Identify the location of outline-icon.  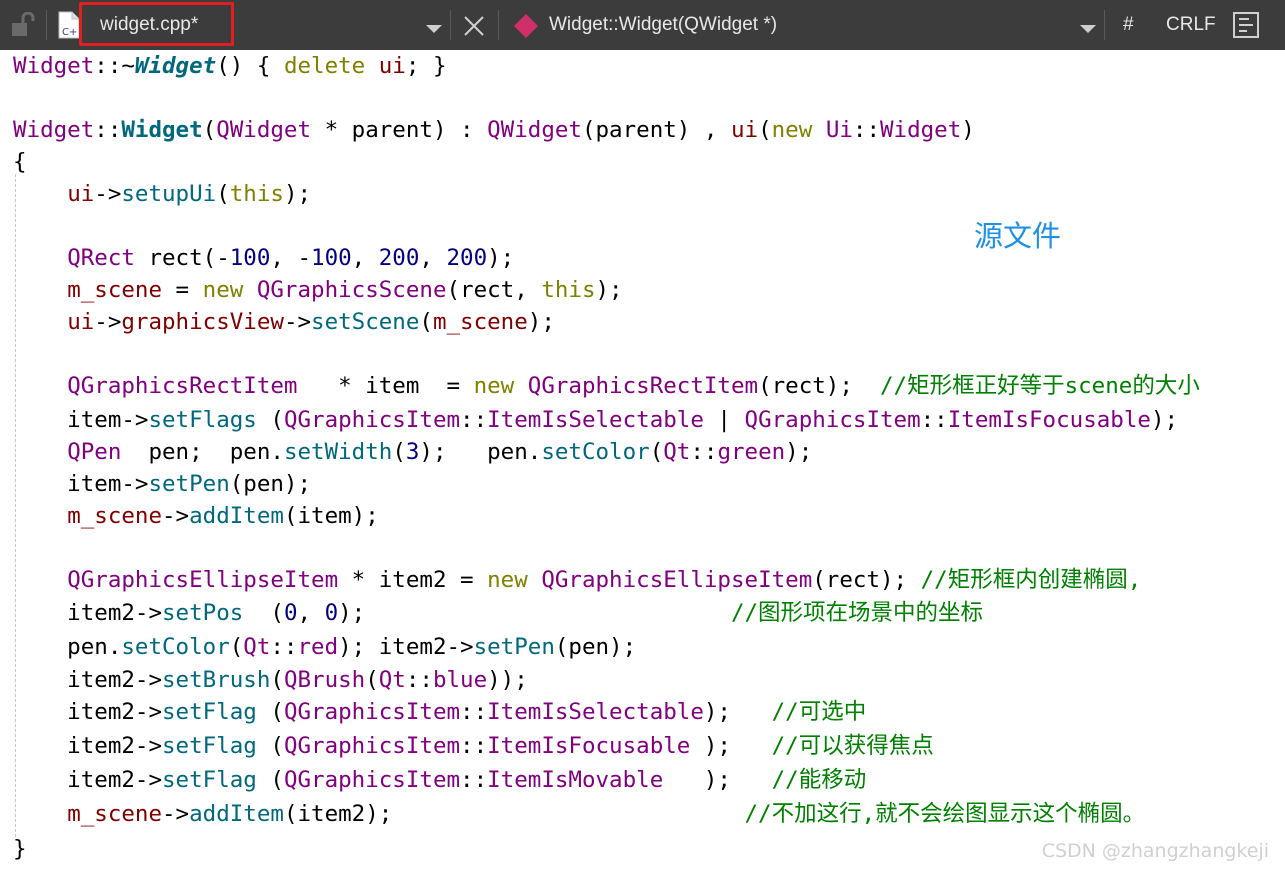
(1246, 27).